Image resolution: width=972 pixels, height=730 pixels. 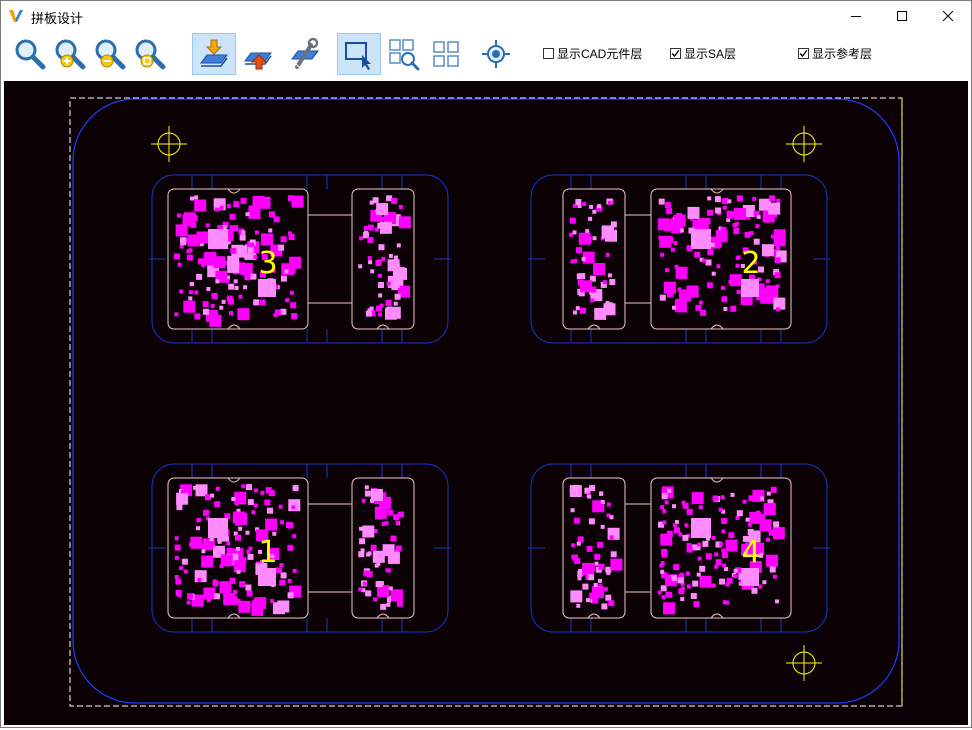 I want to click on close-button, so click(x=948, y=16).